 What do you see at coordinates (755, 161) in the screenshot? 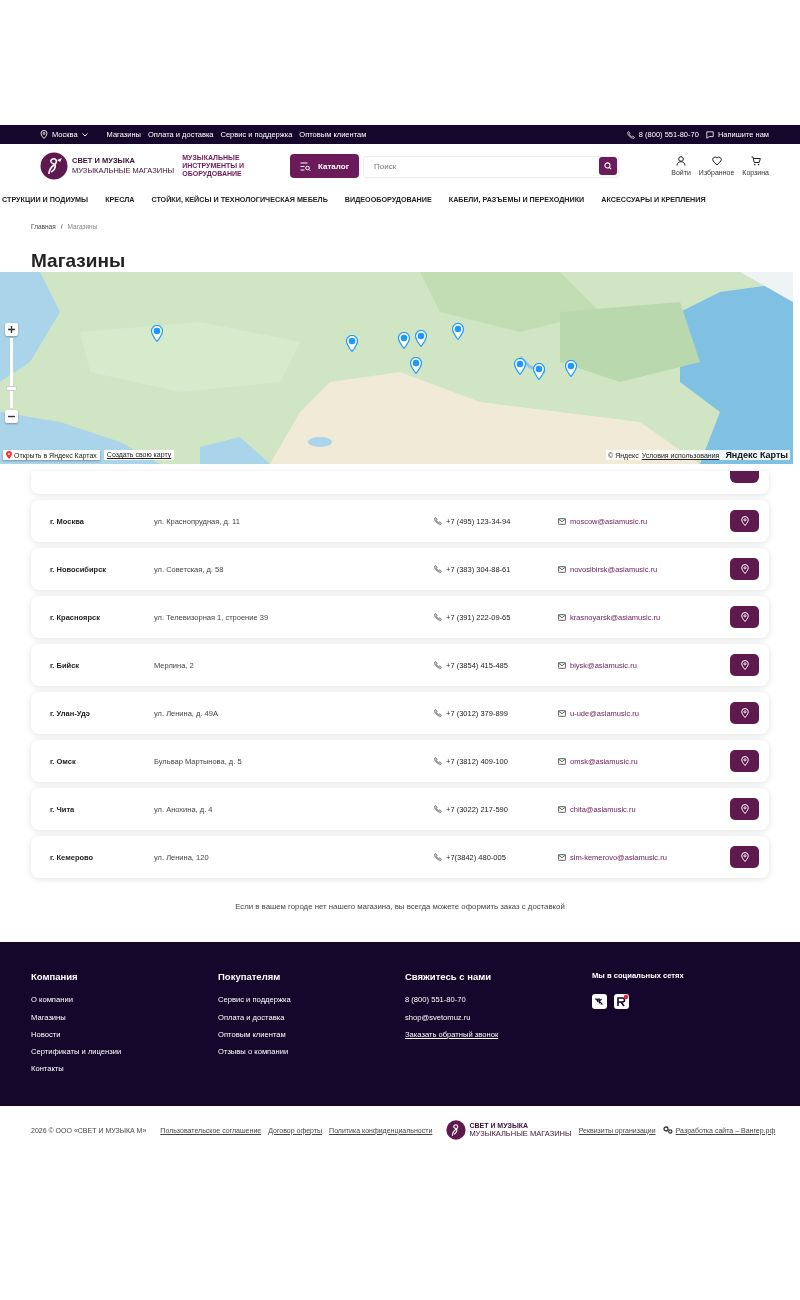
I see `cart-icon` at bounding box center [755, 161].